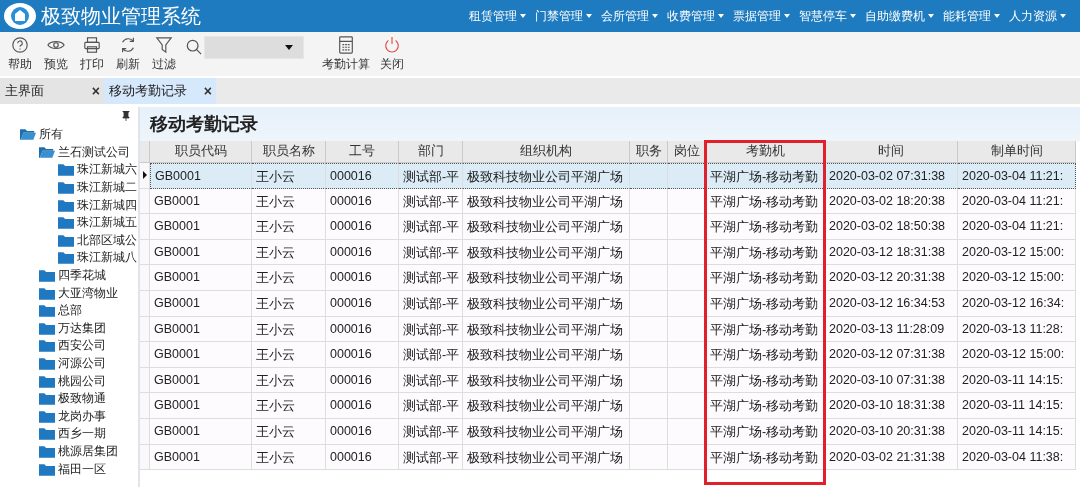  What do you see at coordinates (88, 293) in the screenshot?
I see `tree-item: 大亚湾物业` at bounding box center [88, 293].